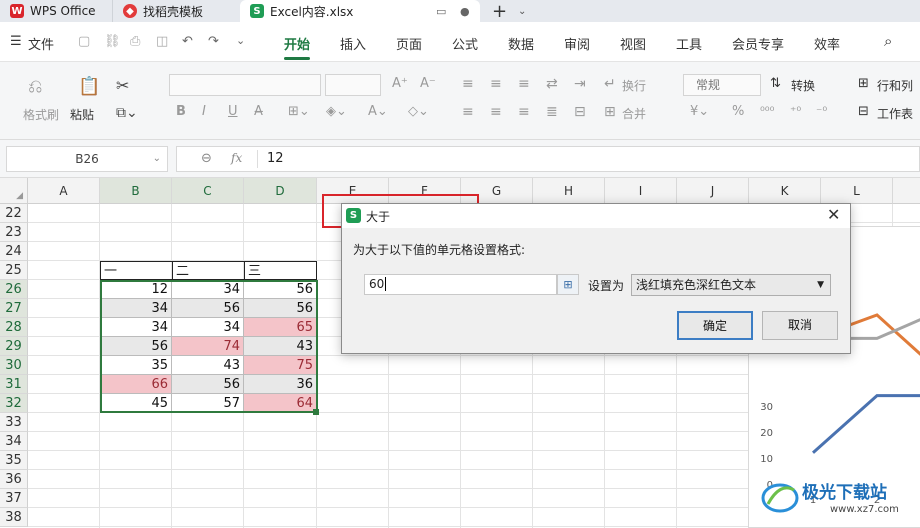  What do you see at coordinates (803, 85) in the screenshot?
I see `convert-button: 转换` at bounding box center [803, 85].